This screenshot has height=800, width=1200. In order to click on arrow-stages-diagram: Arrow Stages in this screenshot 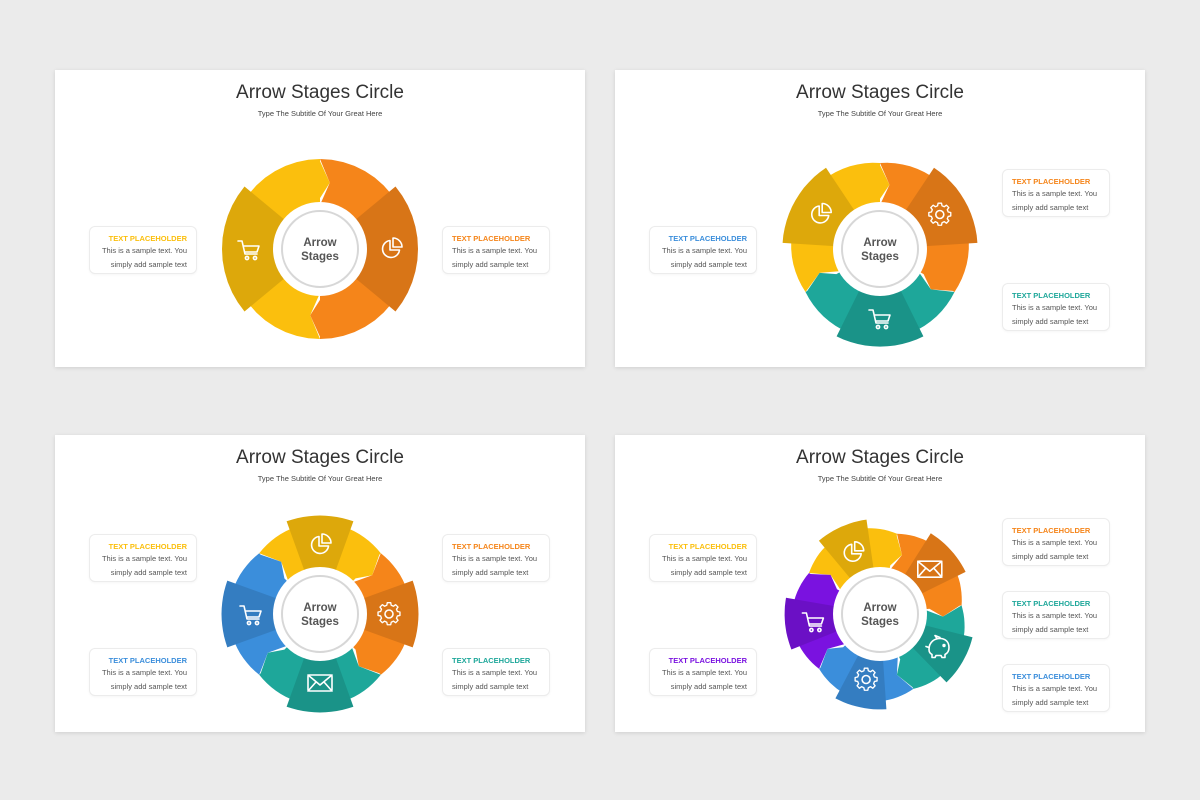, I will do `click(320, 249)`.